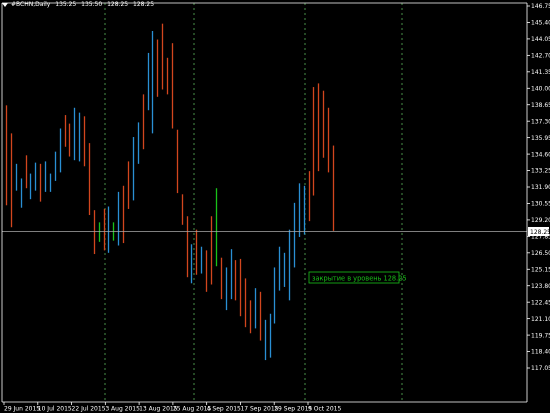 This screenshot has height=413, width=550. What do you see at coordinates (540, 39) in the screenshot?
I see `price-tick-label: 144.05` at bounding box center [540, 39].